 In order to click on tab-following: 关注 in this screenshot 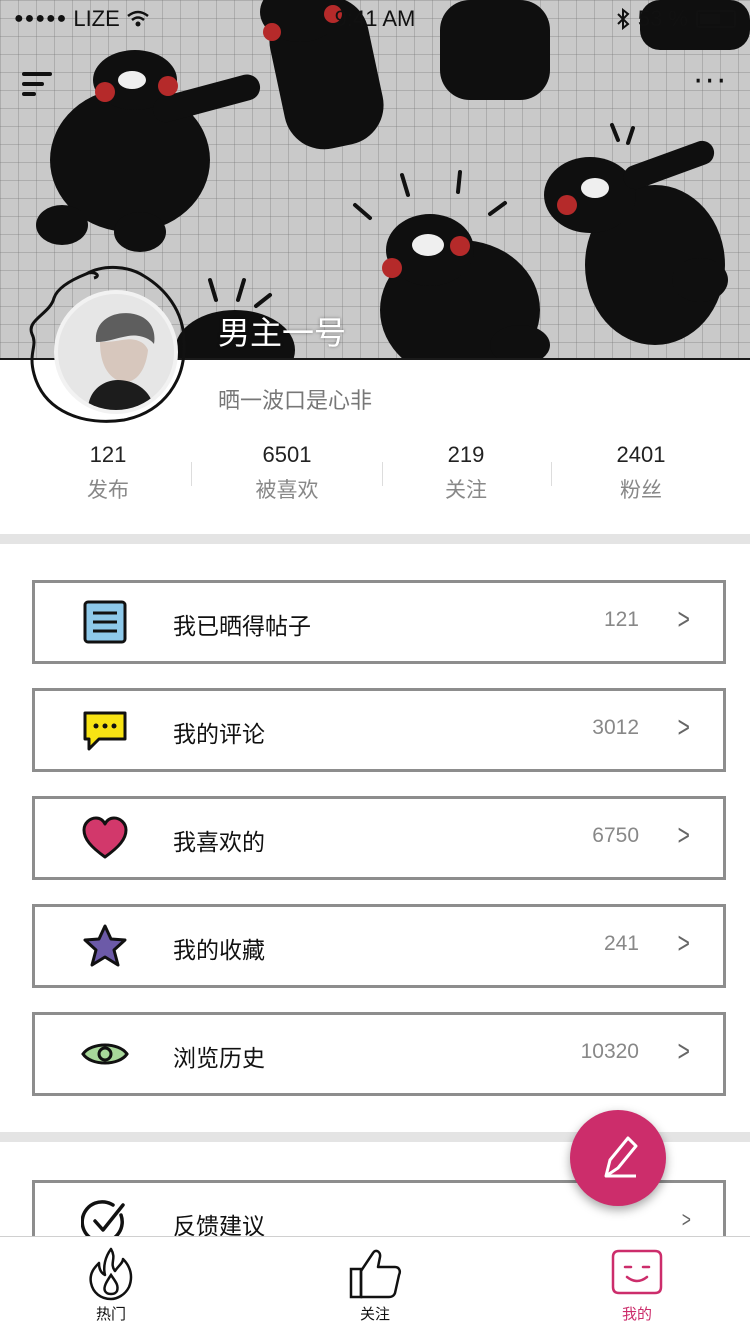, I will do `click(375, 1284)`.